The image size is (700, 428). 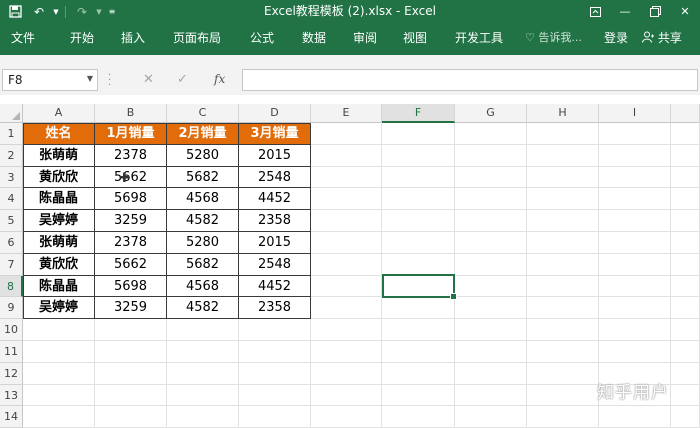 I want to click on column-header-d: D, so click(x=275, y=113).